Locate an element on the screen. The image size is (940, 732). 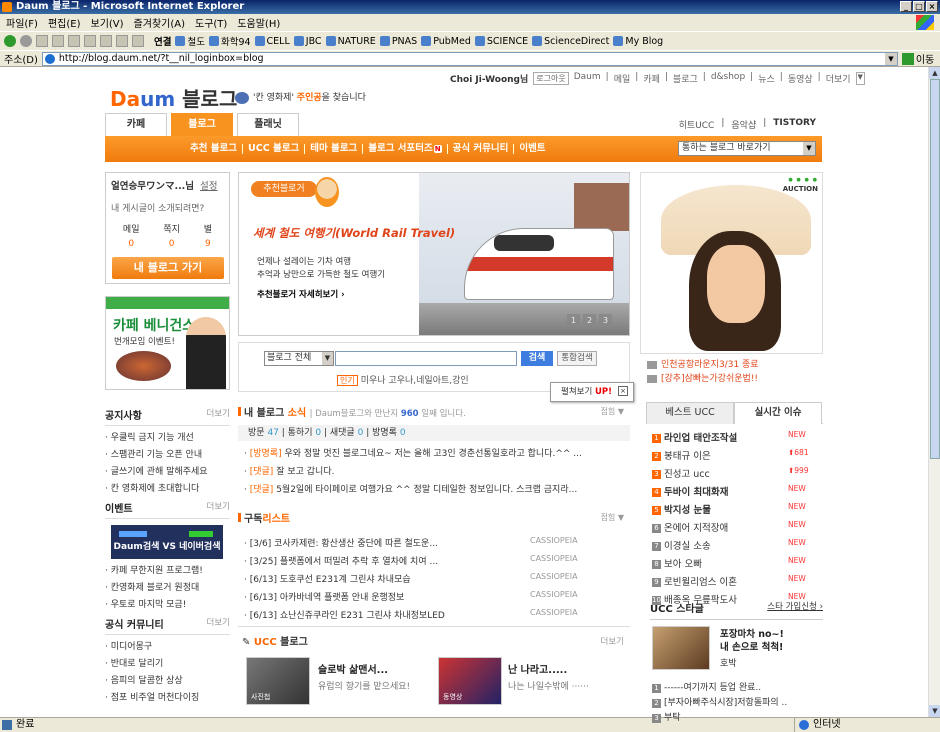
link-jbc: JBC is located at coordinates (307, 41).